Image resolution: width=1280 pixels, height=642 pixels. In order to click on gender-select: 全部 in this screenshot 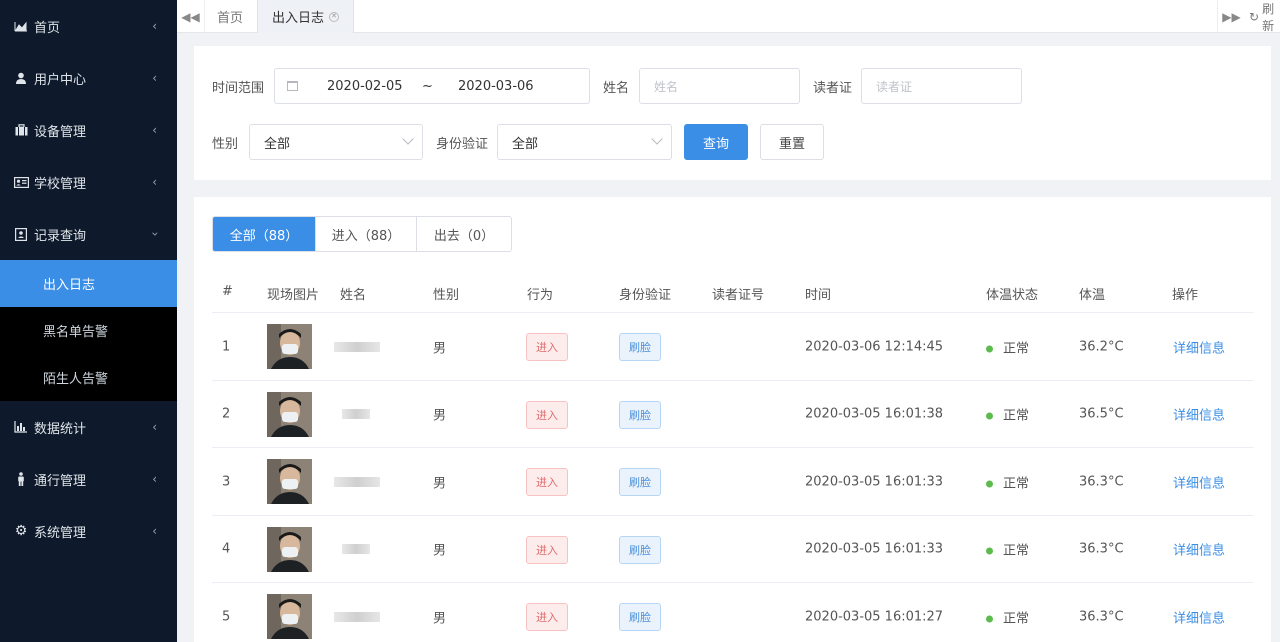, I will do `click(336, 142)`.